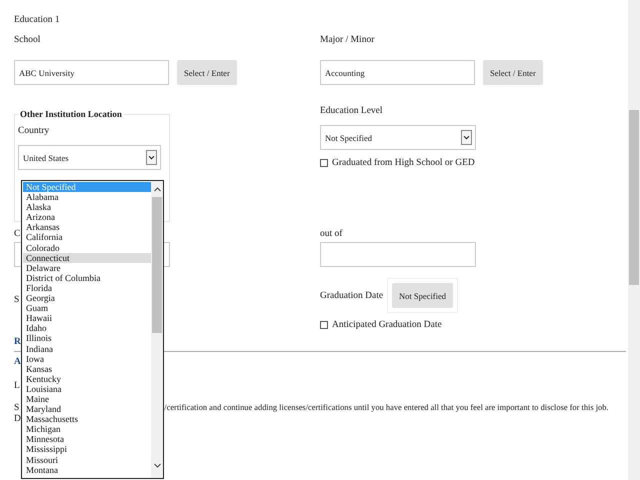 The height and width of the screenshot is (480, 640). What do you see at coordinates (87, 288) in the screenshot?
I see `dropdown-option: Florida` at bounding box center [87, 288].